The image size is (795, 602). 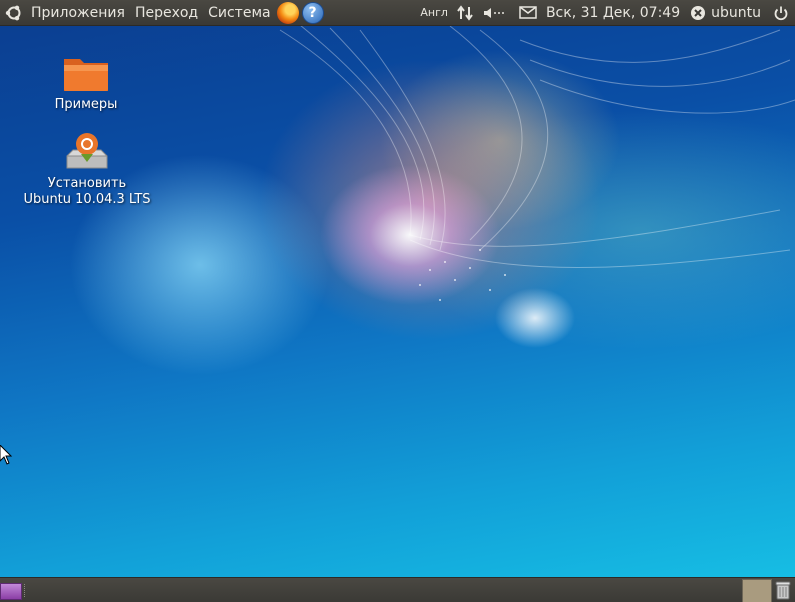 What do you see at coordinates (239, 13) in the screenshot?
I see `menu-system: Система` at bounding box center [239, 13].